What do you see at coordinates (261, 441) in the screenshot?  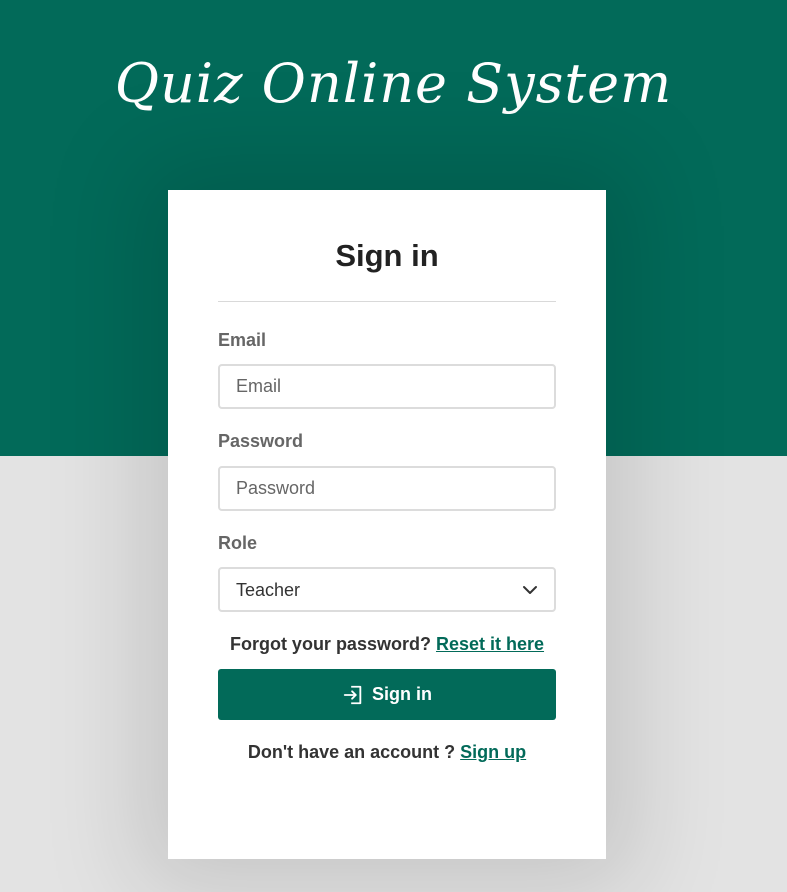 I see `password-label: Password` at bounding box center [261, 441].